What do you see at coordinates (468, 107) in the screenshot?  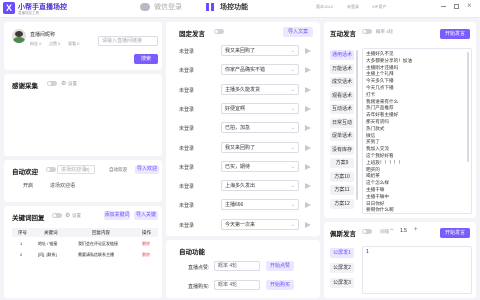 I see `script-scrollbar` at bounding box center [468, 107].